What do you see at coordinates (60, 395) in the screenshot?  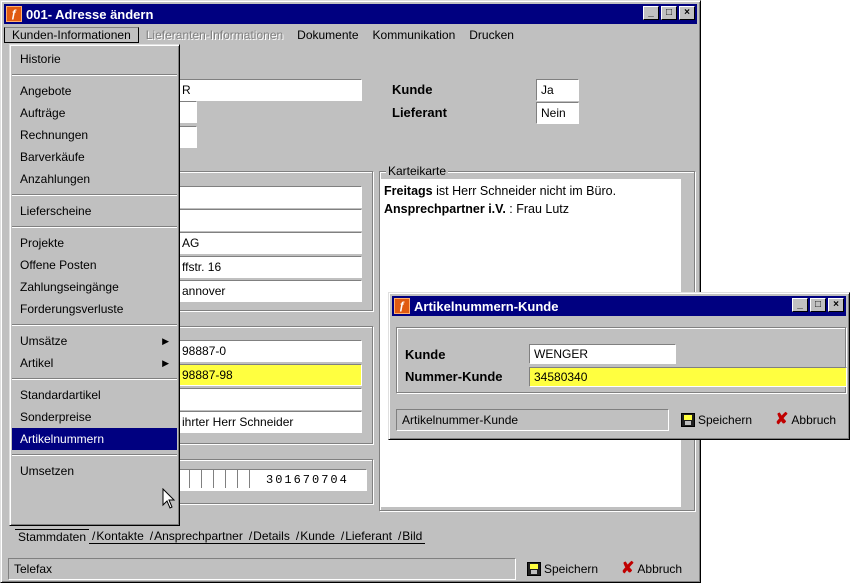 I see `menu-item-label: Standardartikel` at bounding box center [60, 395].